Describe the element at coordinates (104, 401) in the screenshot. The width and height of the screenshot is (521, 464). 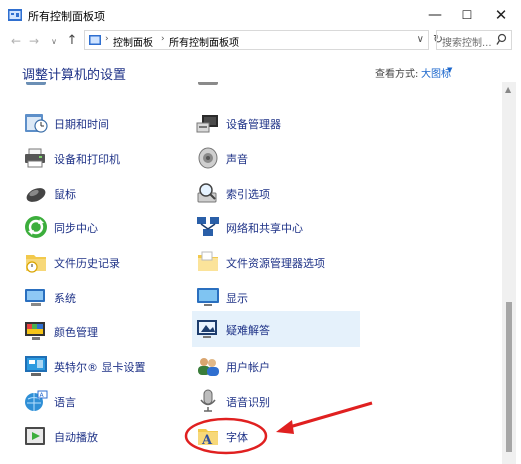
I see `item-language: A 语言` at that location.